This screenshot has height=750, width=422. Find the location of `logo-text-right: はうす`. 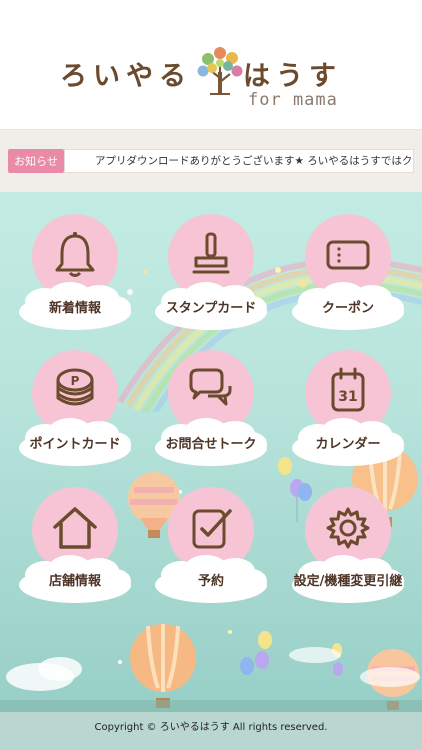

logo-text-right: はうす is located at coordinates (292, 76).